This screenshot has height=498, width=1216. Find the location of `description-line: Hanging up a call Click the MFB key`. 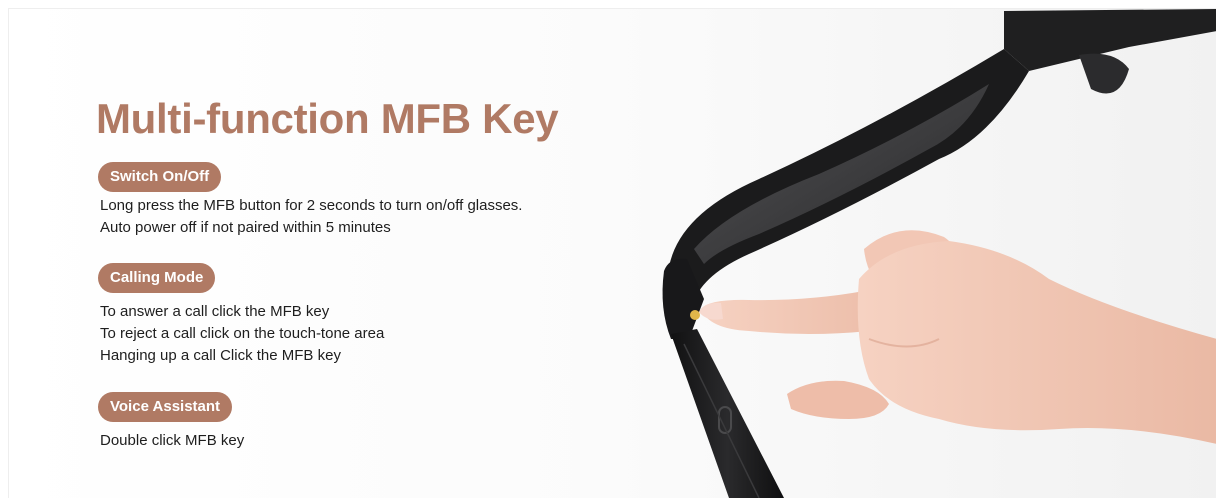

description-line: Hanging up a call Click the MFB key is located at coordinates (220, 355).